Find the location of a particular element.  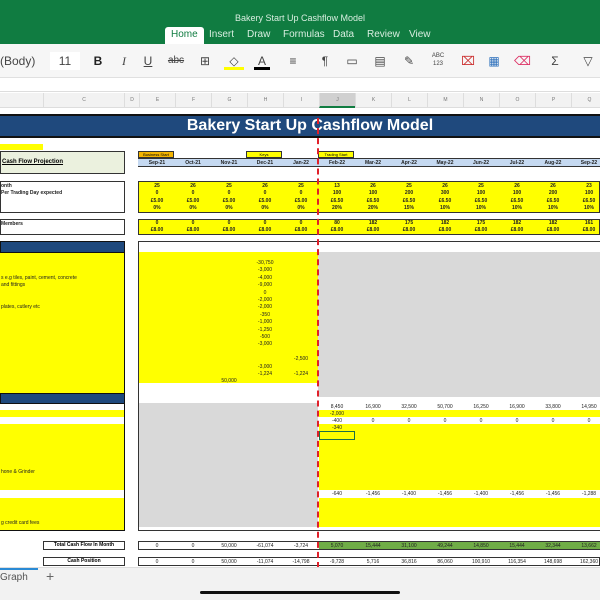

column-header-q: Q is located at coordinates (585, 100).